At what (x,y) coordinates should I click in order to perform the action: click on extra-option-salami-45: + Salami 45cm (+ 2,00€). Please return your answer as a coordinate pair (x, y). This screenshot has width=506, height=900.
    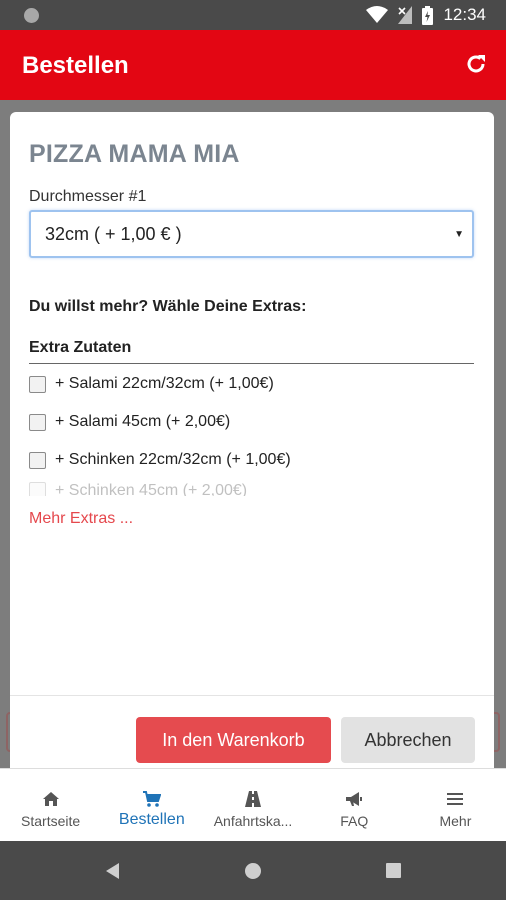
    Looking at the image, I should click on (129, 422).